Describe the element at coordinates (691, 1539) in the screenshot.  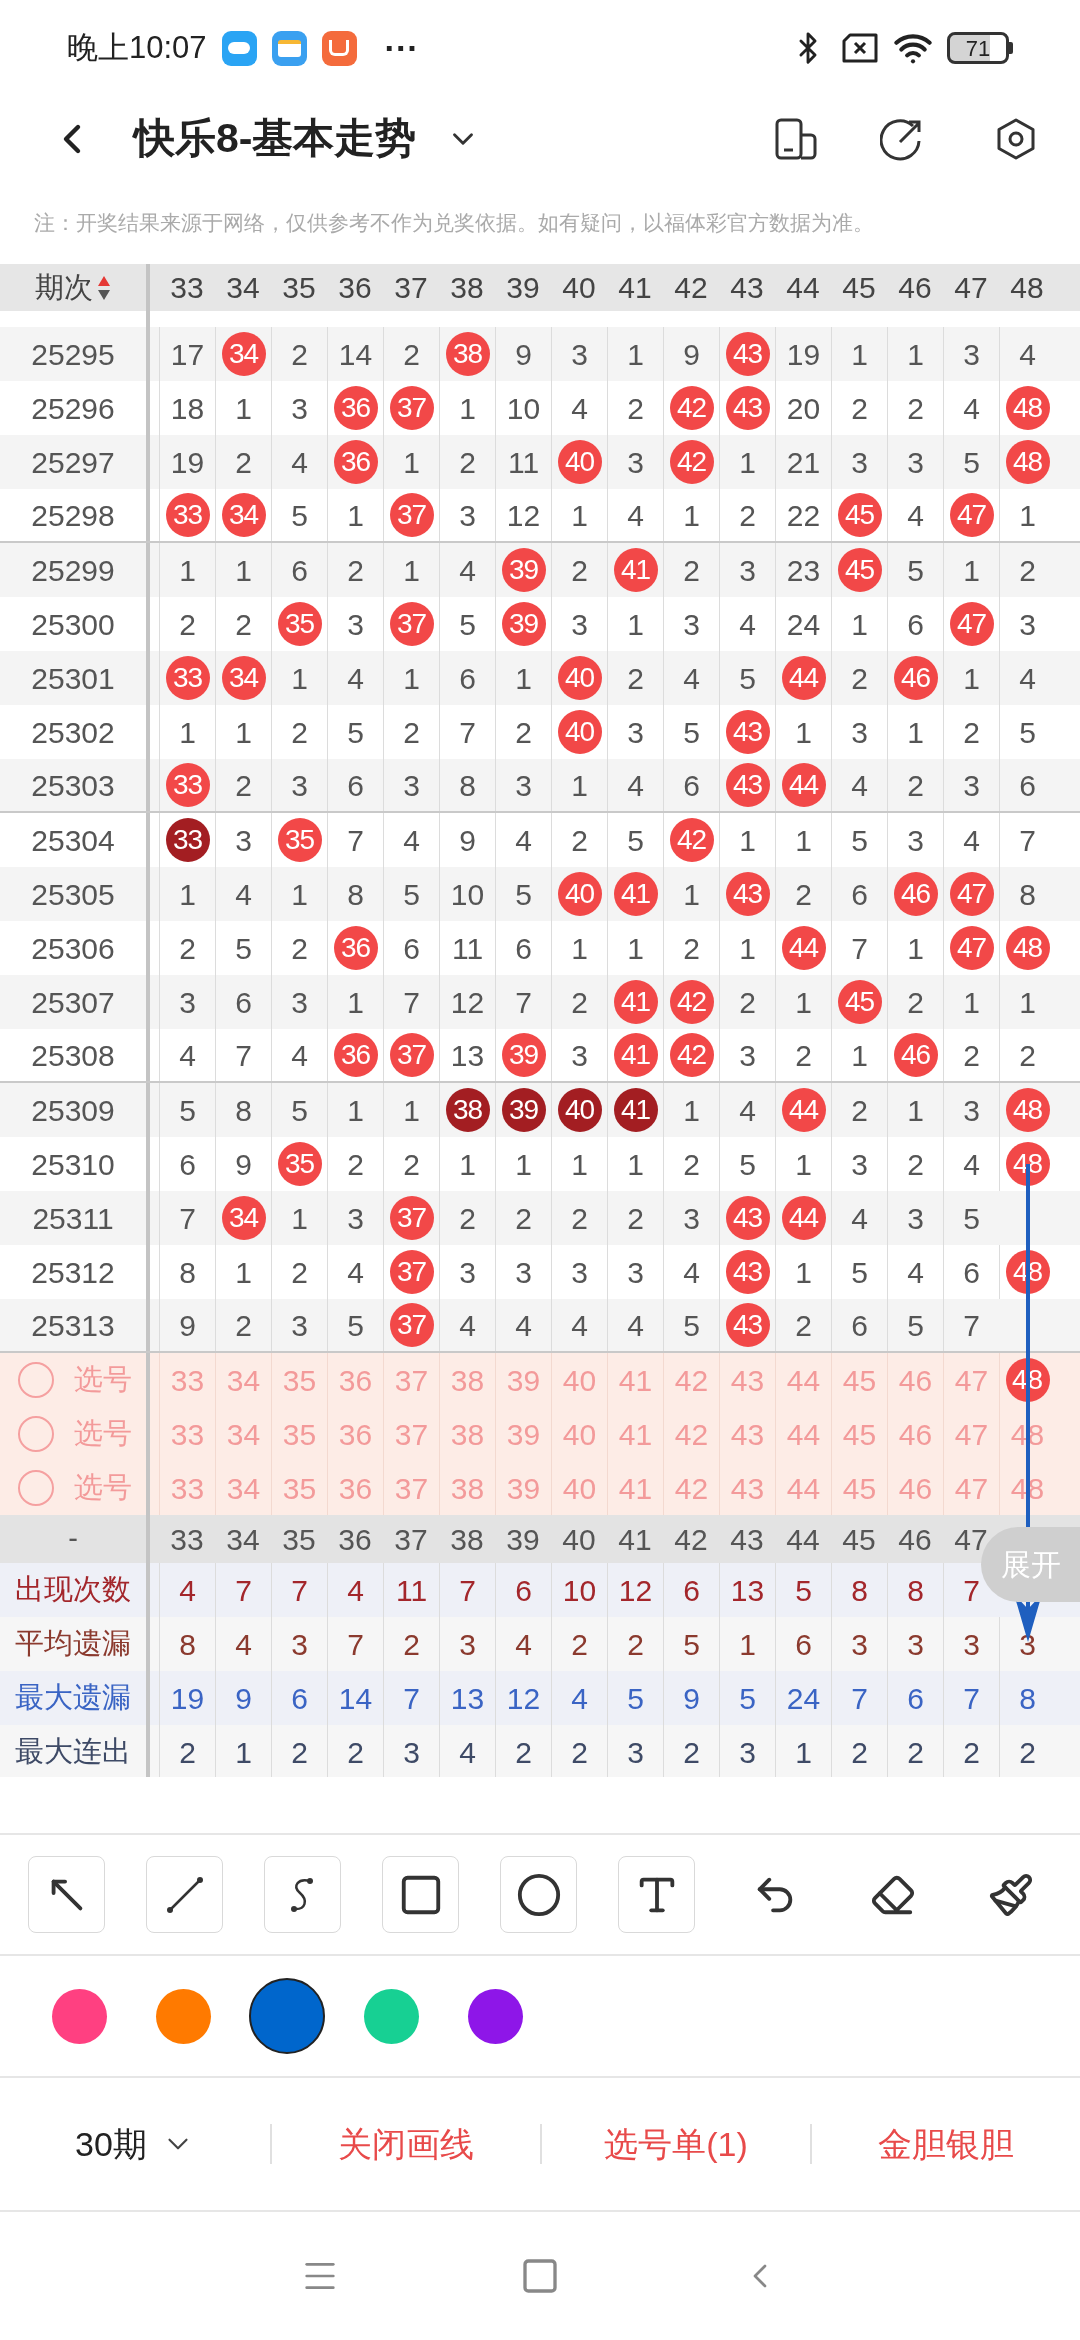
I see `column-number: 42` at that location.